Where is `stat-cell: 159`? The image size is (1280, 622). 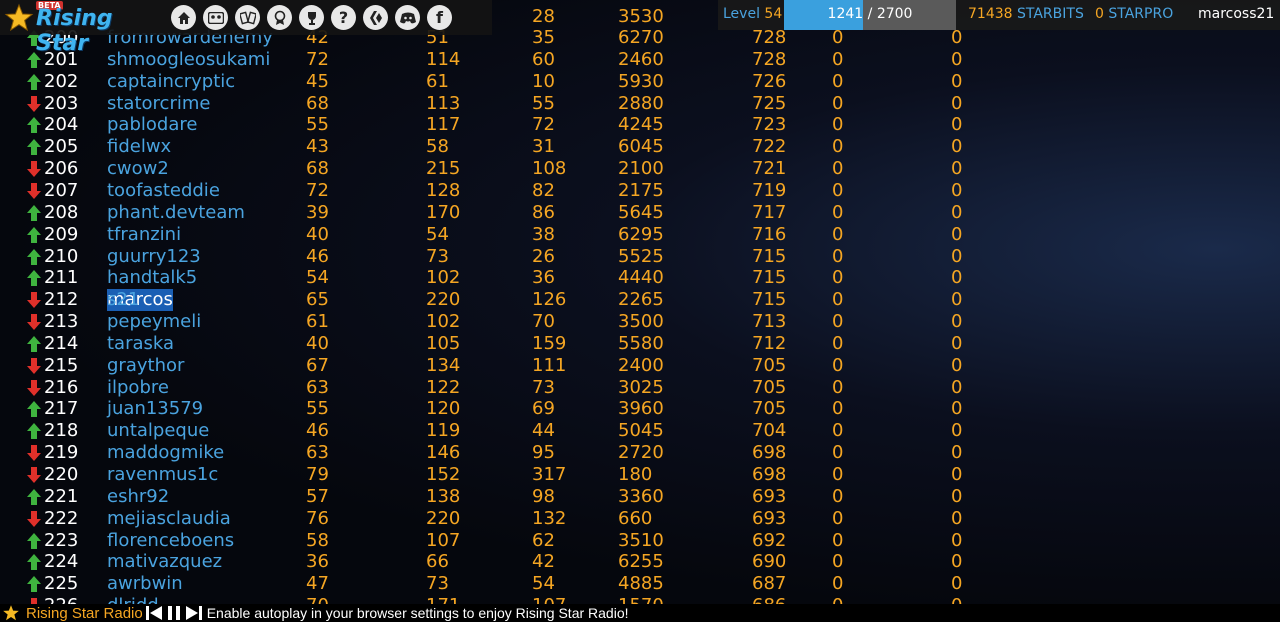
stat-cell: 159 is located at coordinates (549, 343).